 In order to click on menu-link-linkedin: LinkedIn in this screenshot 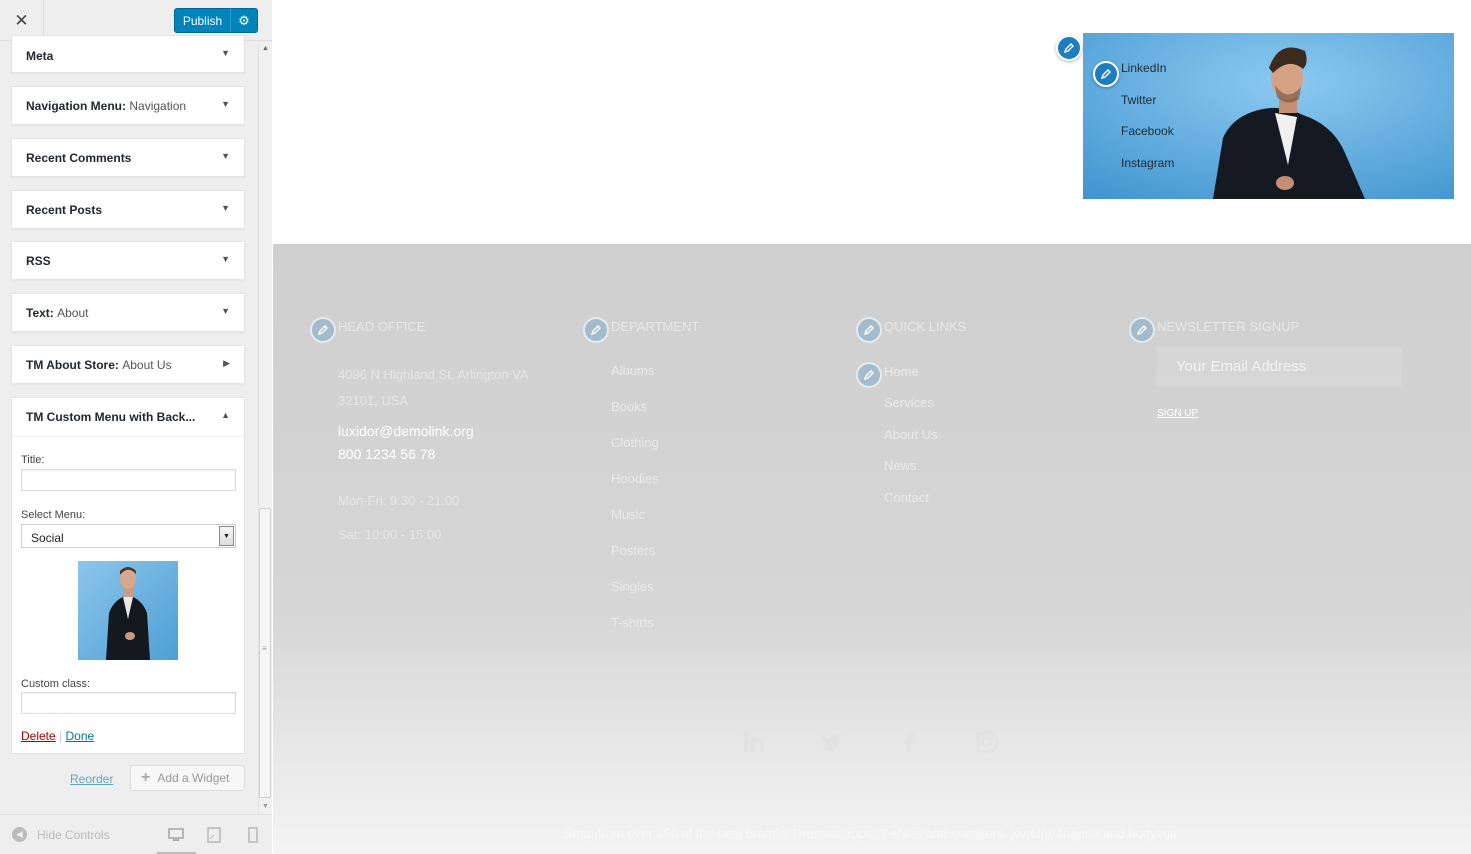, I will do `click(1147, 77)`.